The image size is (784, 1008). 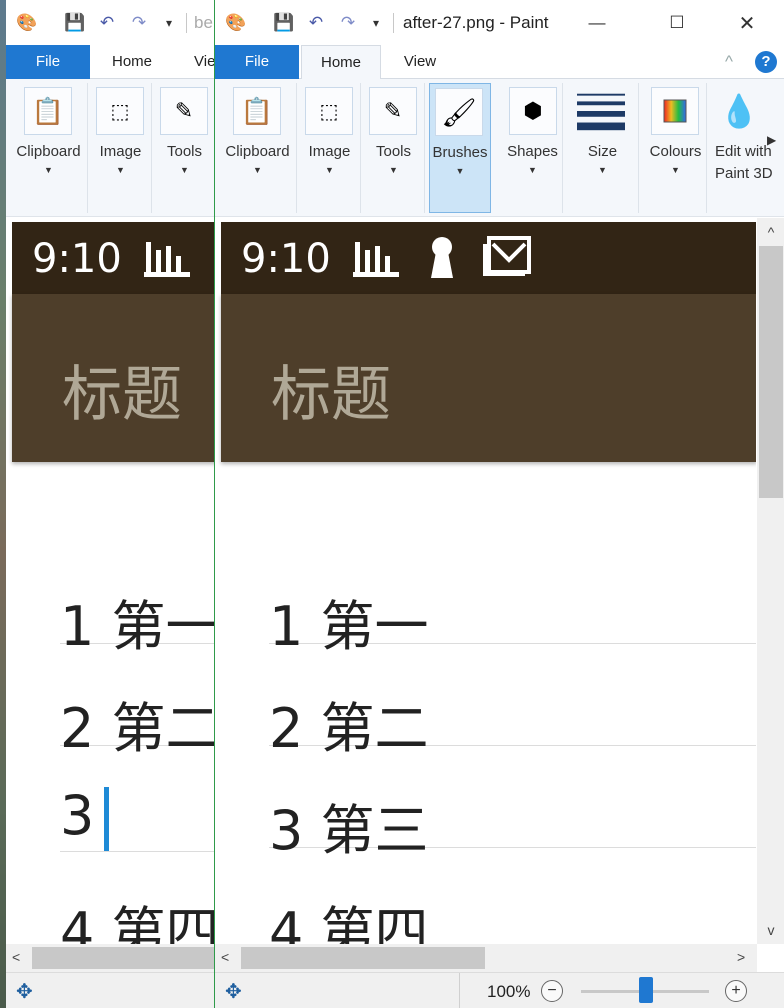 I want to click on android-status-bar: 9:10, so click(x=488, y=258).